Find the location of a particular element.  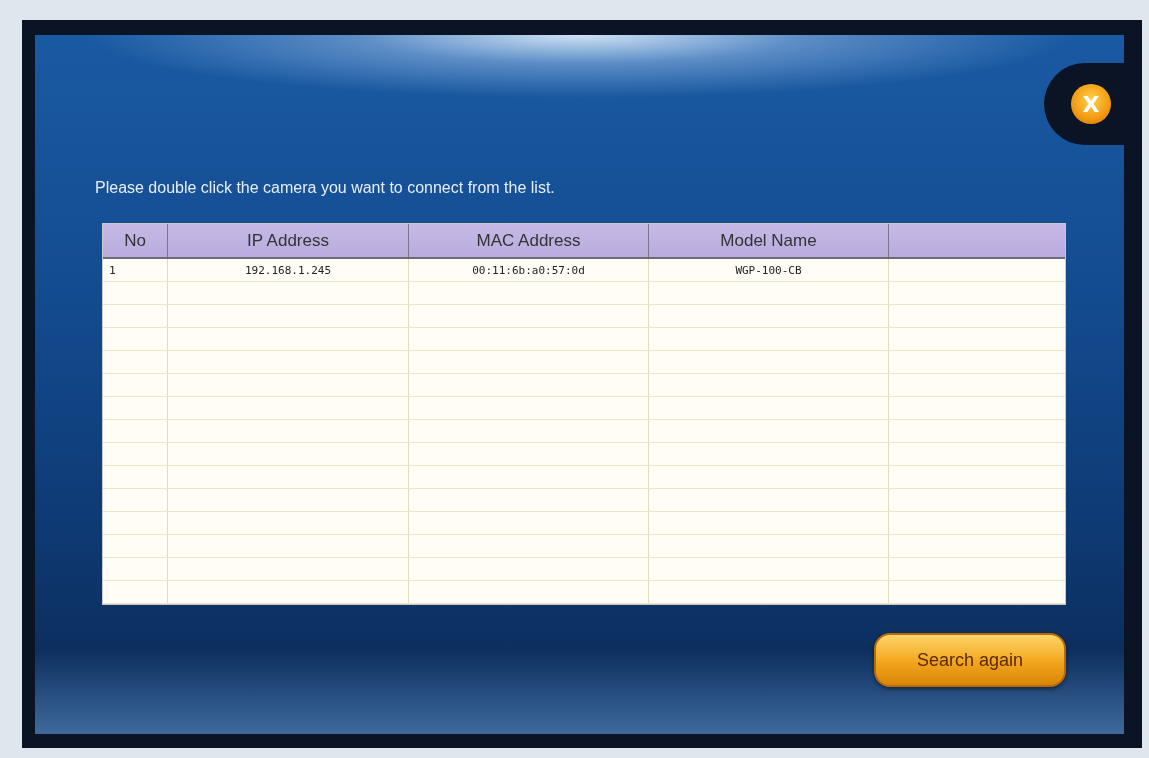

column-header: No is located at coordinates (135, 240).